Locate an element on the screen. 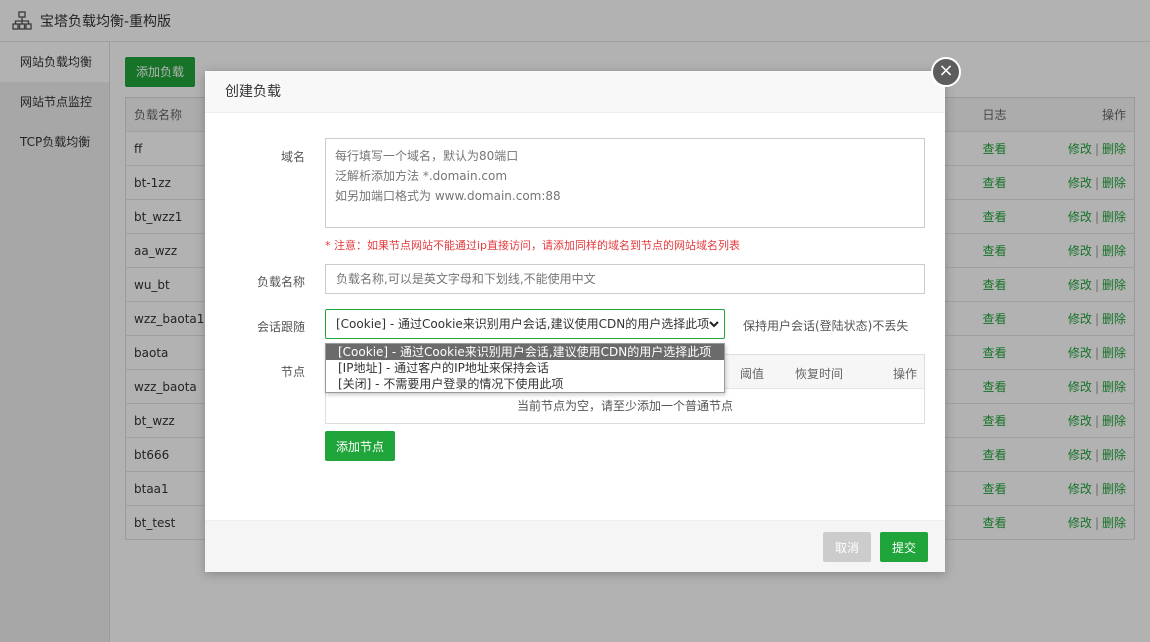  node-label: 节点 is located at coordinates (292, 372).